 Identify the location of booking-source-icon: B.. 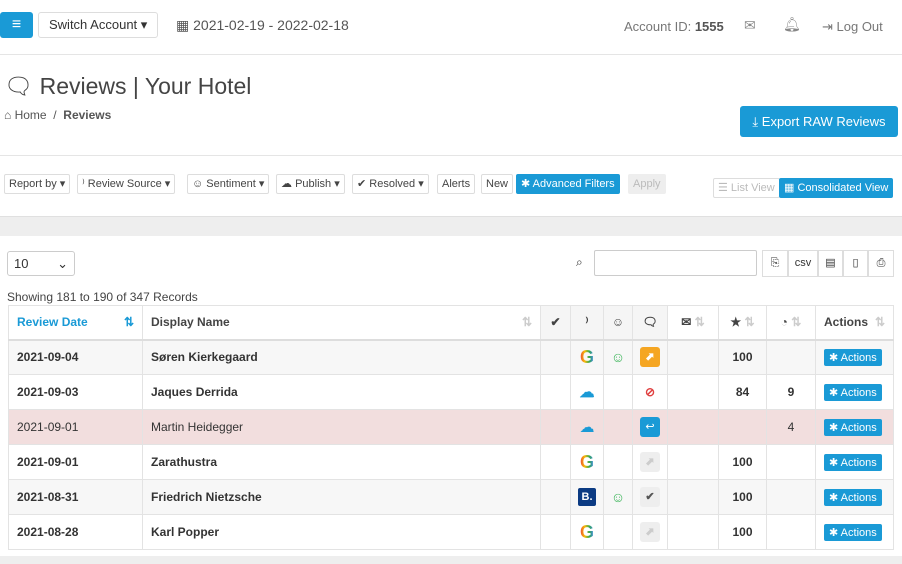
(587, 497).